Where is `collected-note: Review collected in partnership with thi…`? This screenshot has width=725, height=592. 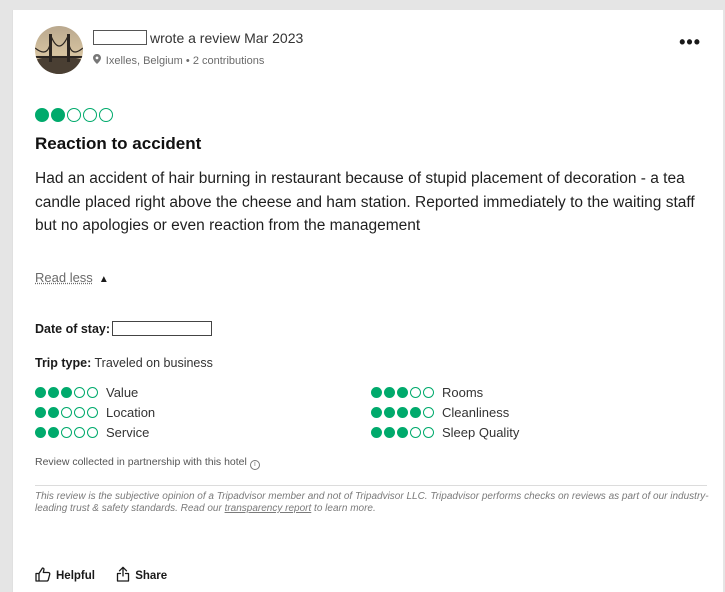 collected-note: Review collected in partnership with thi… is located at coordinates (147, 463).